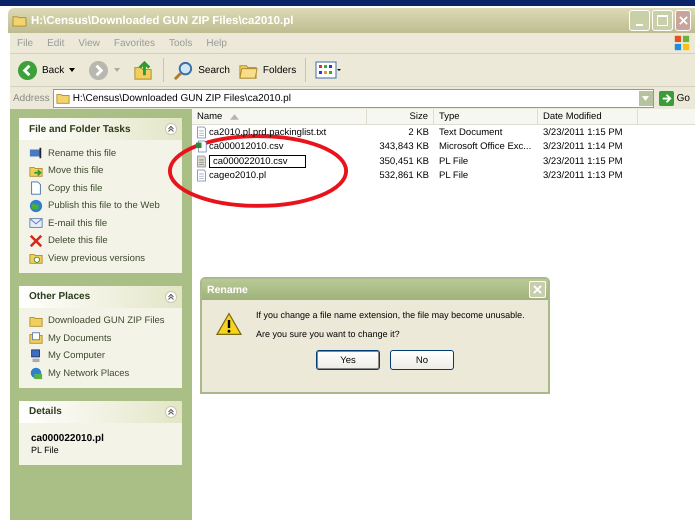 Image resolution: width=695 pixels, height=527 pixels. What do you see at coordinates (59, 296) in the screenshot?
I see `panel-title: Other Places` at bounding box center [59, 296].